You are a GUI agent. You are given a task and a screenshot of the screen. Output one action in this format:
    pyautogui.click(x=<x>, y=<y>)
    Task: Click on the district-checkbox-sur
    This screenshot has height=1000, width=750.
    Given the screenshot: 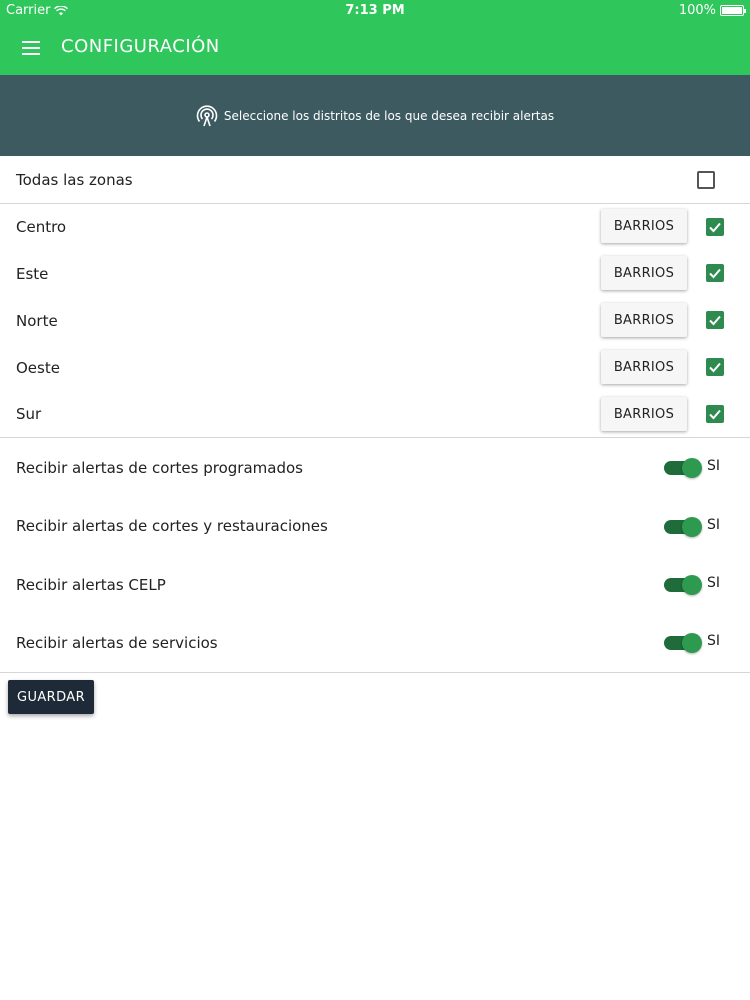 What is the action you would take?
    pyautogui.click(x=715, y=414)
    